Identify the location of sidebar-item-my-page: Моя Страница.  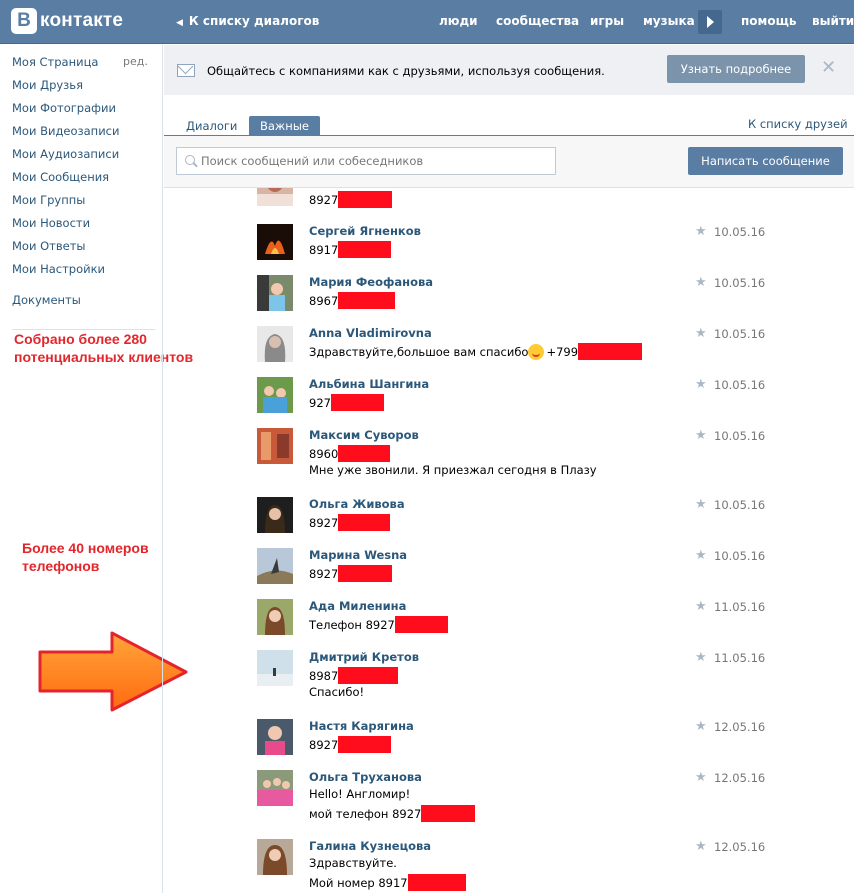
(55, 62).